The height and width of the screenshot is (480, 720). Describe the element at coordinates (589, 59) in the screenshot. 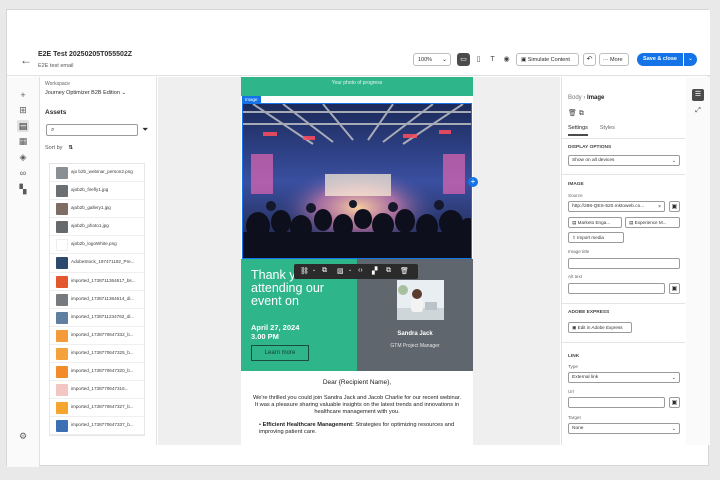

I see `undo-icon: ↶` at that location.